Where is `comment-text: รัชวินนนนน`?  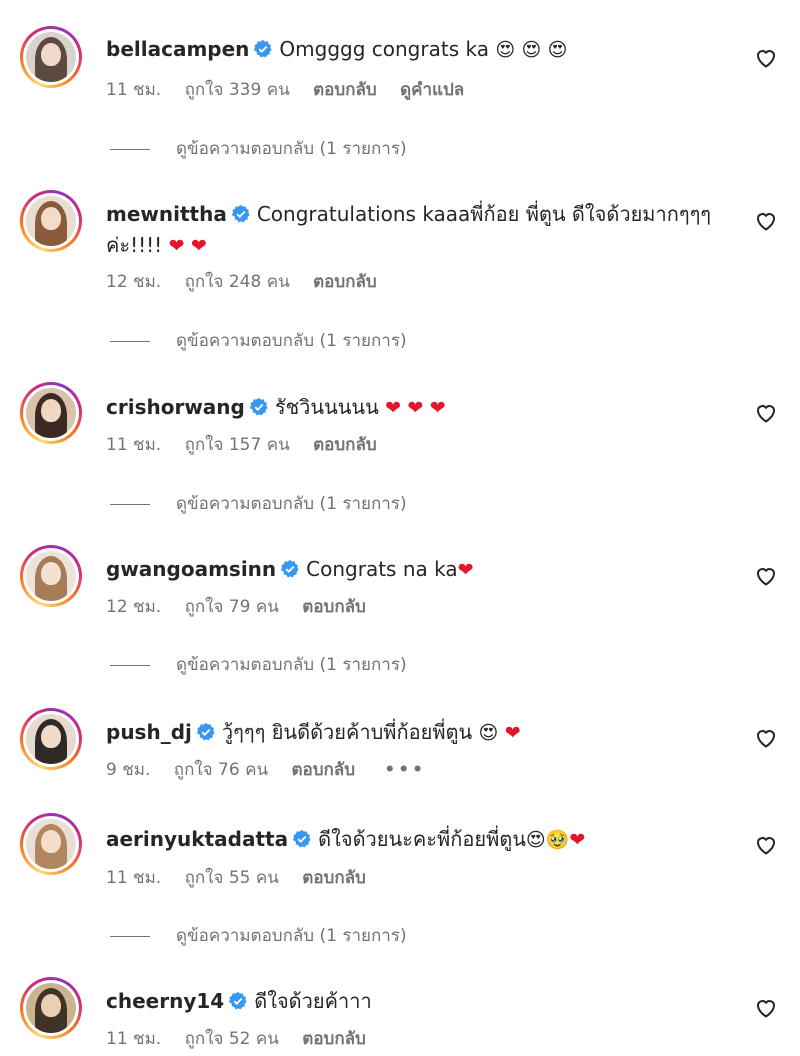
comment-text: รัชวินนนนน is located at coordinates (326, 407).